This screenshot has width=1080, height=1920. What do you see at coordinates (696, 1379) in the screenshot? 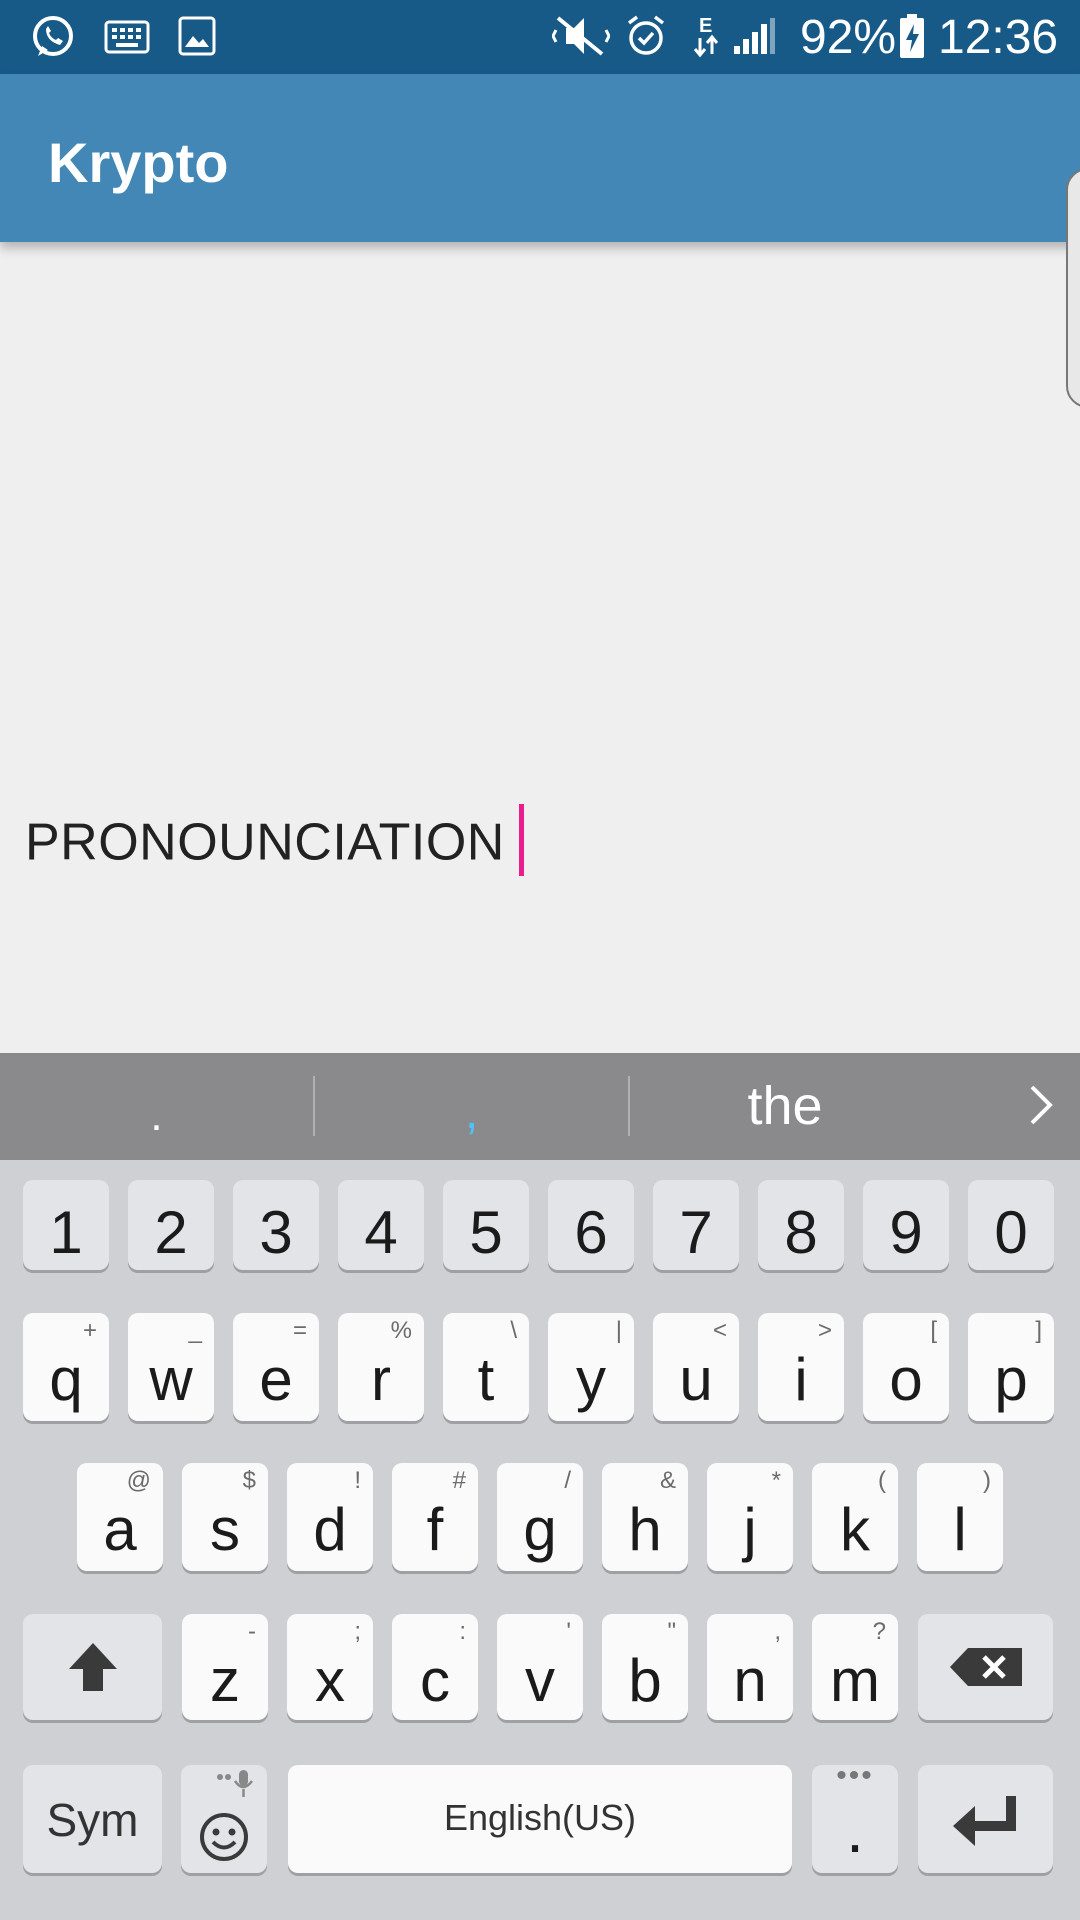
I see `key-label: u` at bounding box center [696, 1379].